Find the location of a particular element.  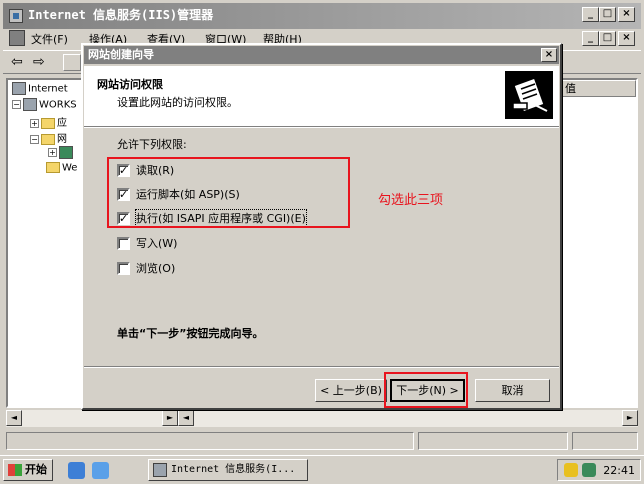

back-button: < 上一步(B) is located at coordinates (351, 390).